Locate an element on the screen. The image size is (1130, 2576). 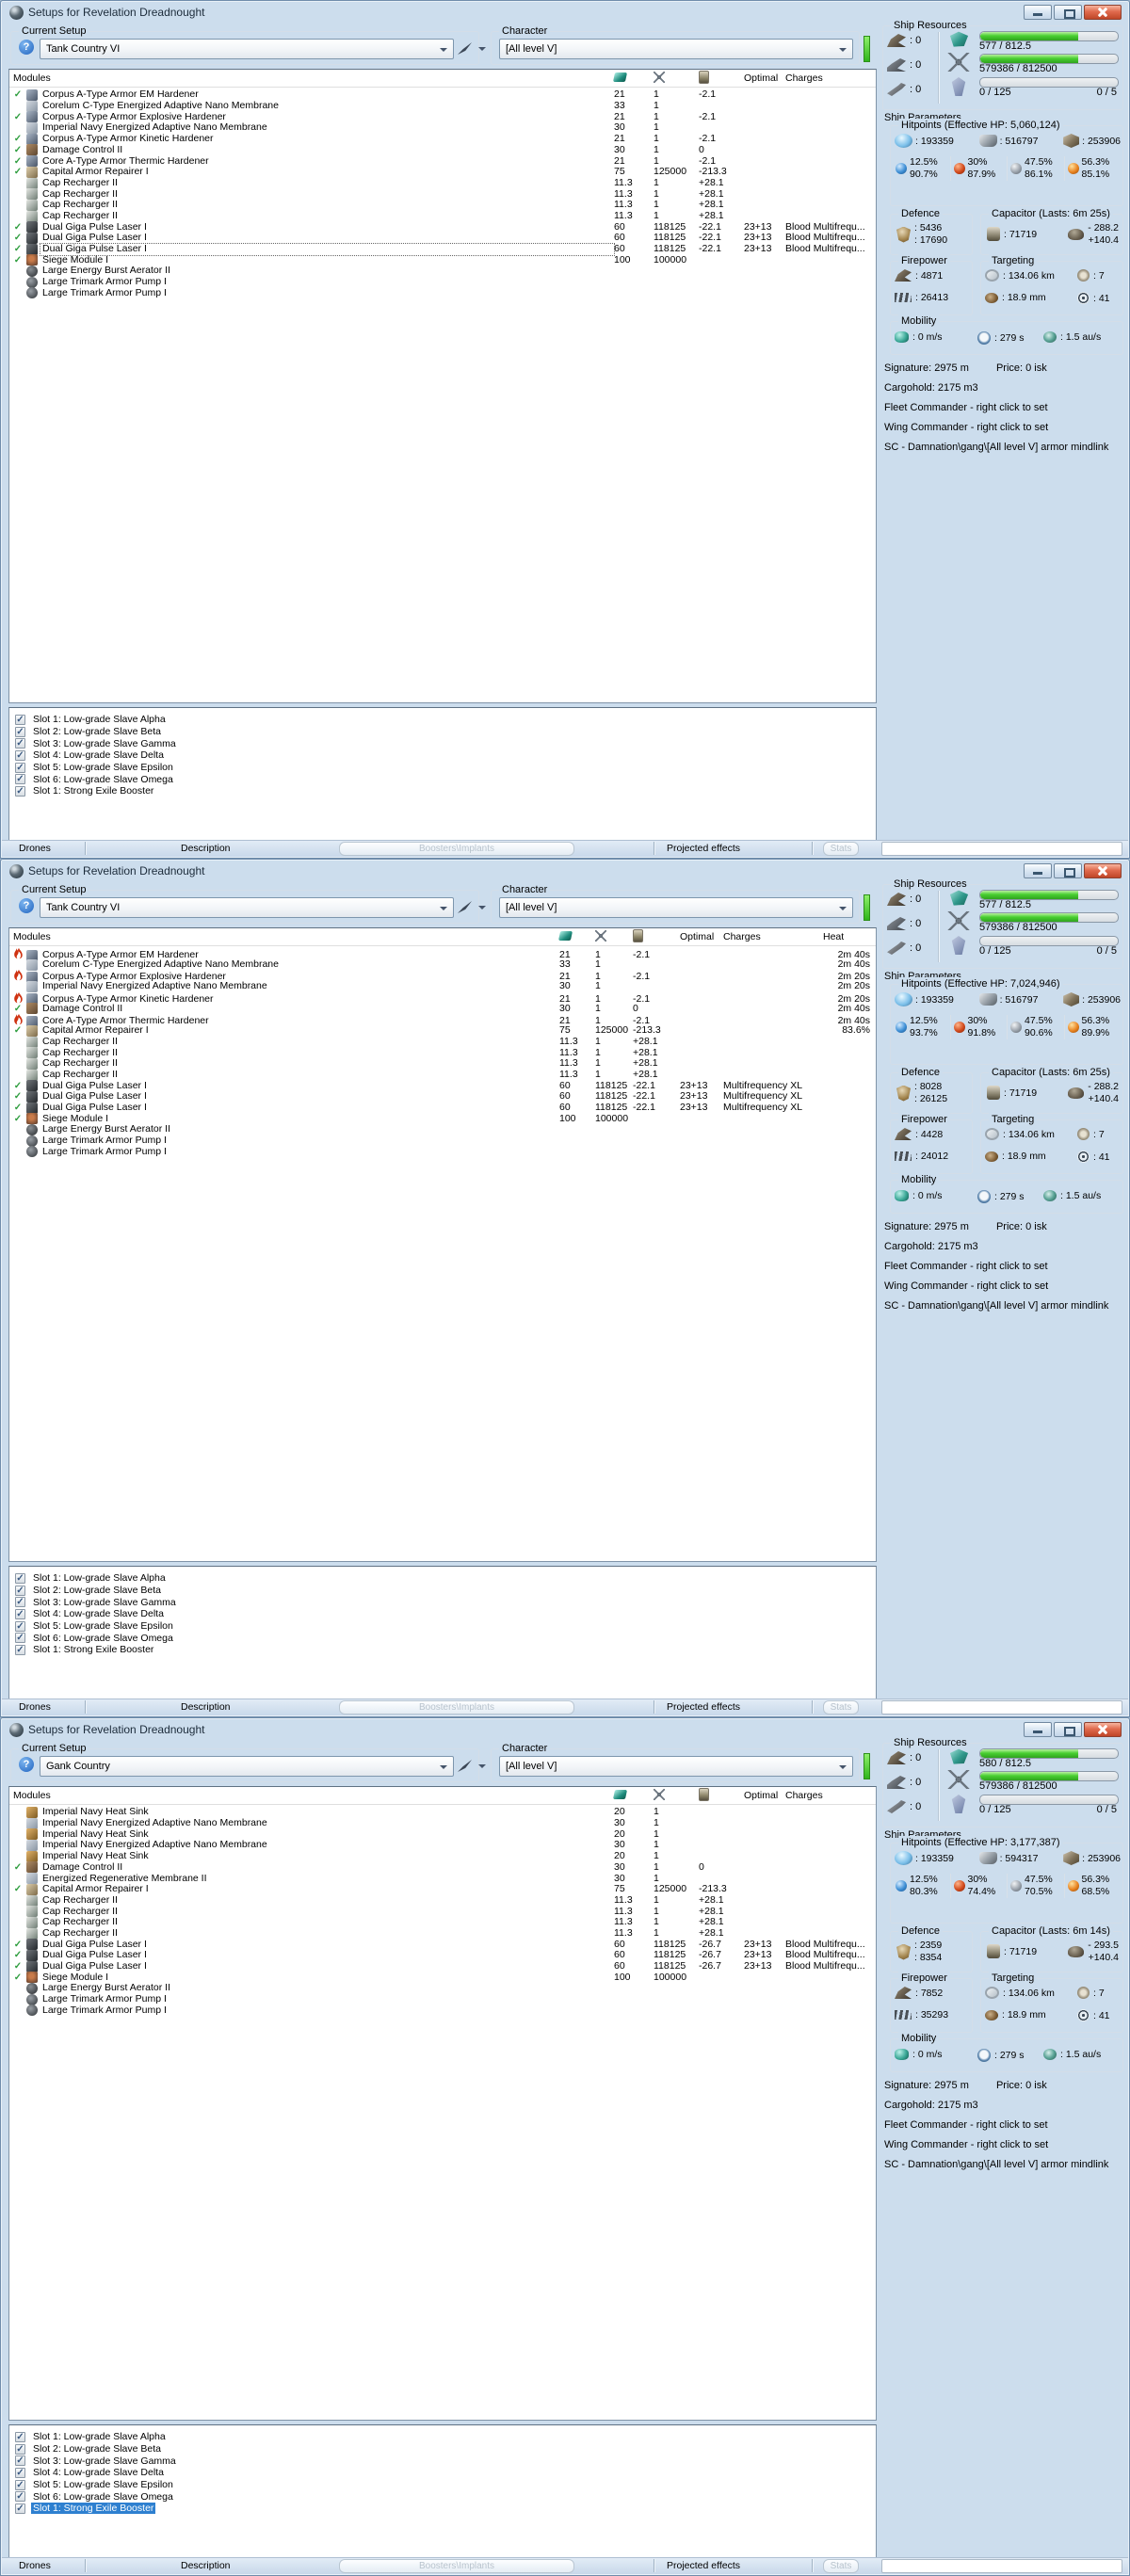
titlebar: Setups for Revelation Dreadnought is located at coordinates (500, 870).